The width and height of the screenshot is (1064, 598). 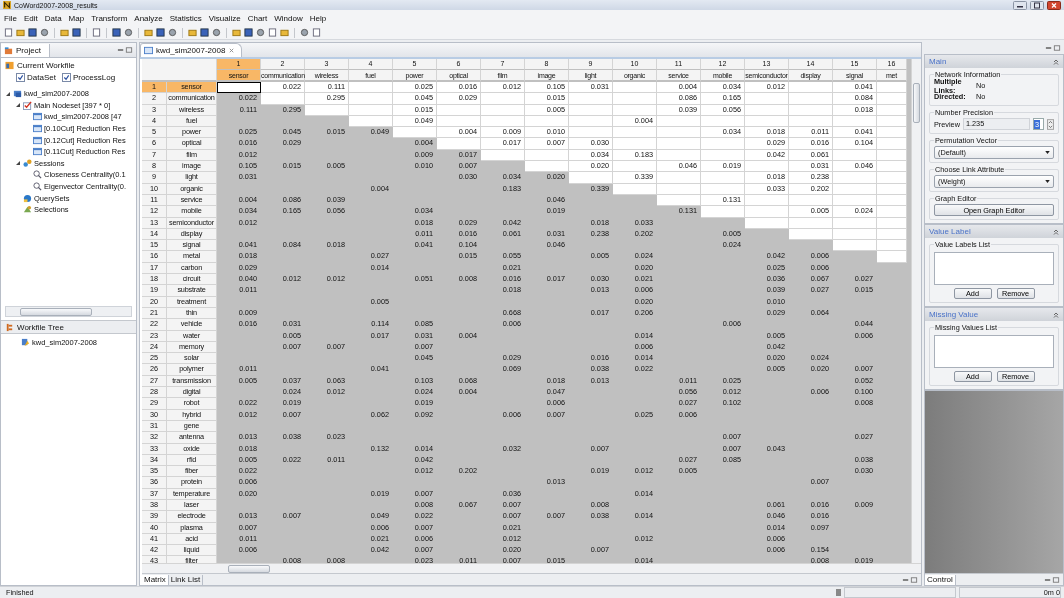 What do you see at coordinates (76, 18) in the screenshot?
I see `menu-item: Map` at bounding box center [76, 18].